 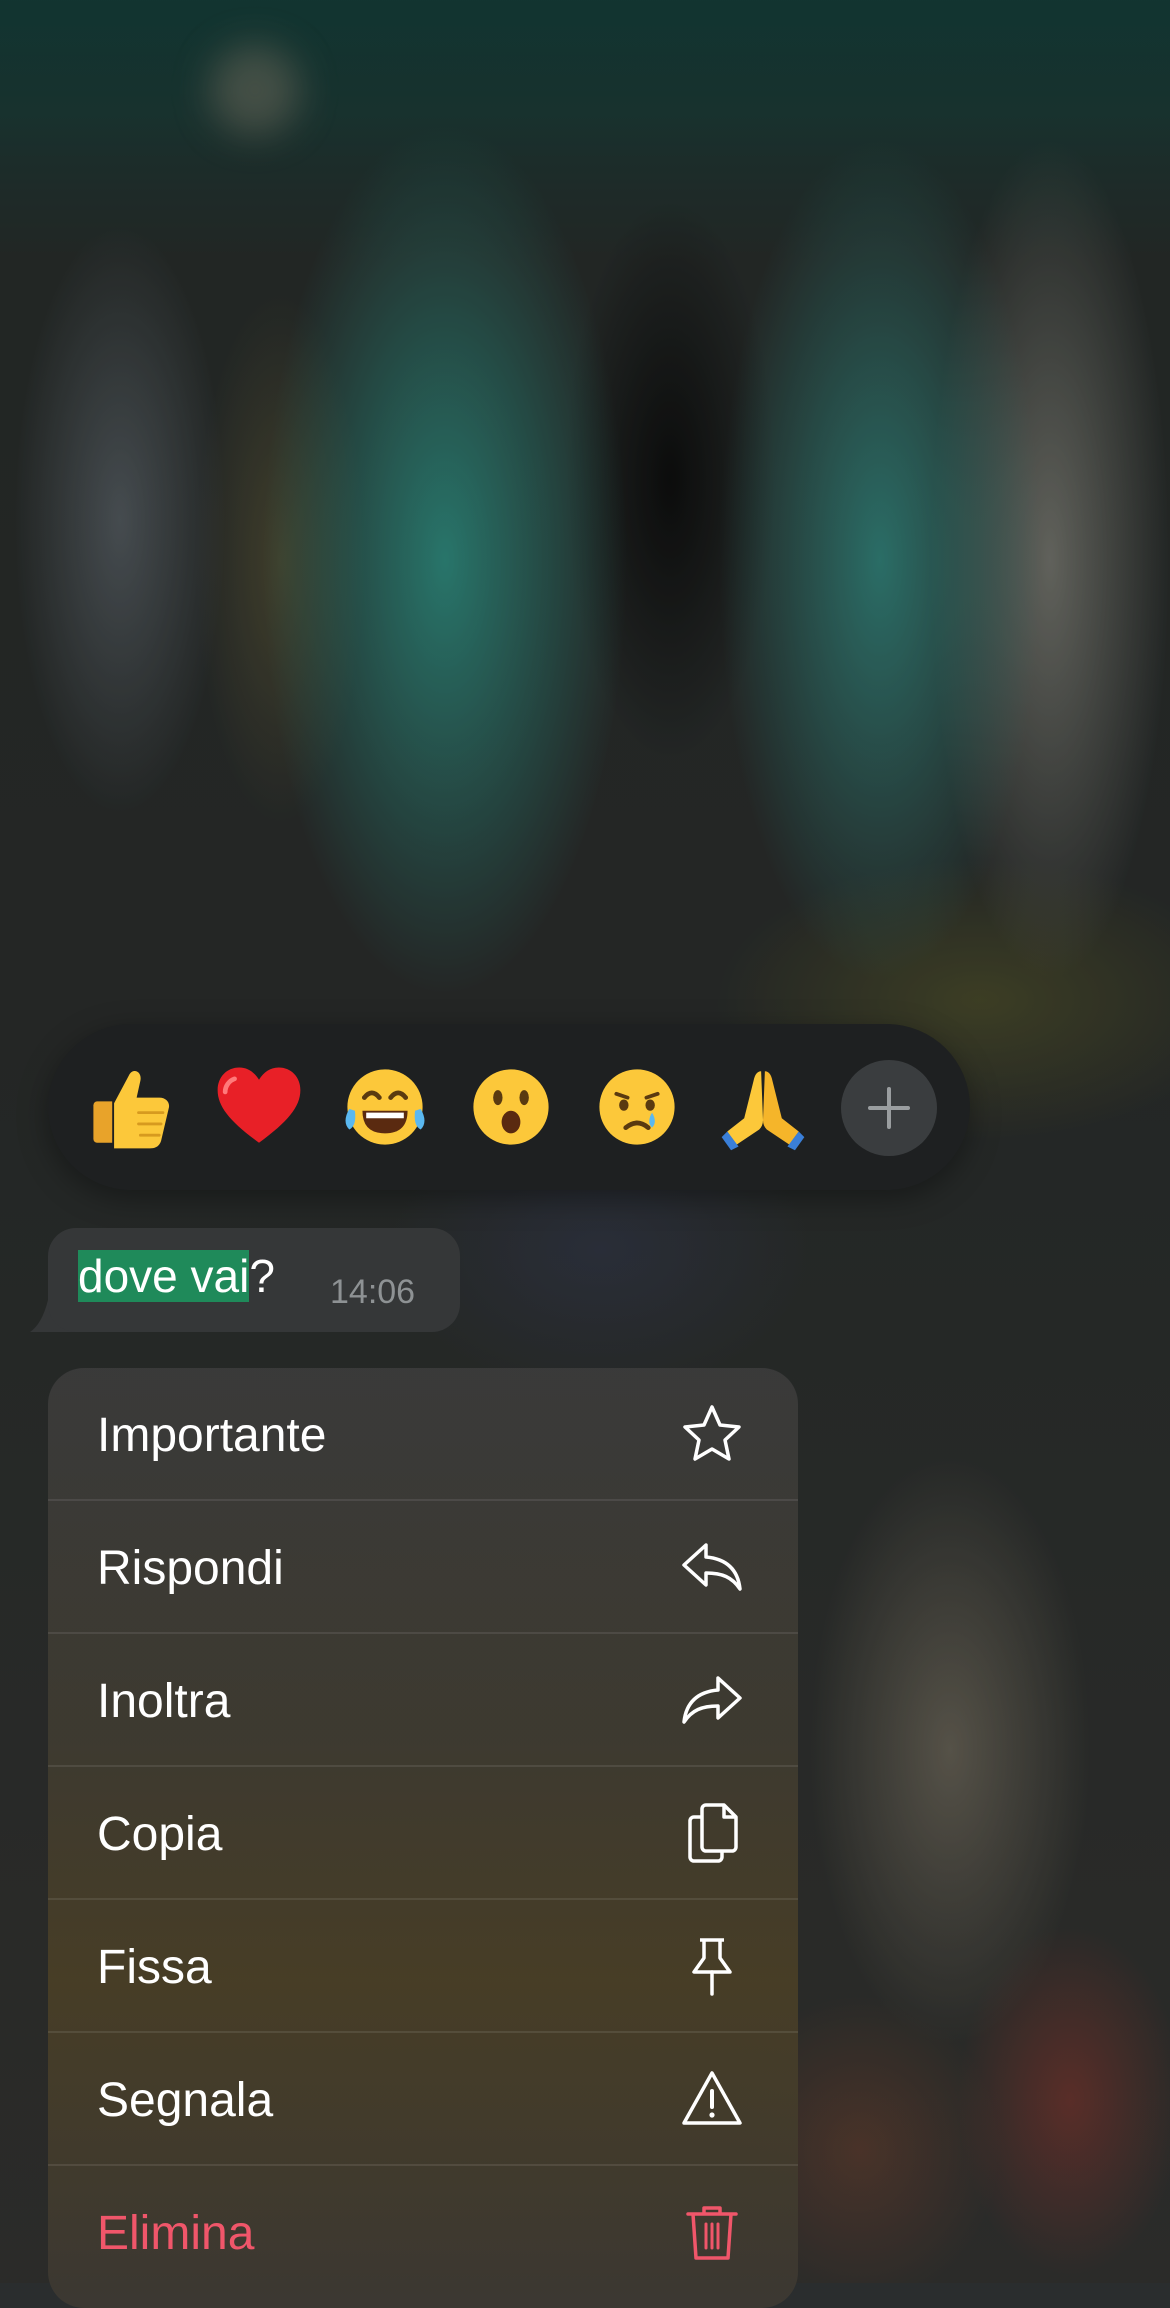 What do you see at coordinates (423, 1966) in the screenshot?
I see `menu-item-fissa: Fissa` at bounding box center [423, 1966].